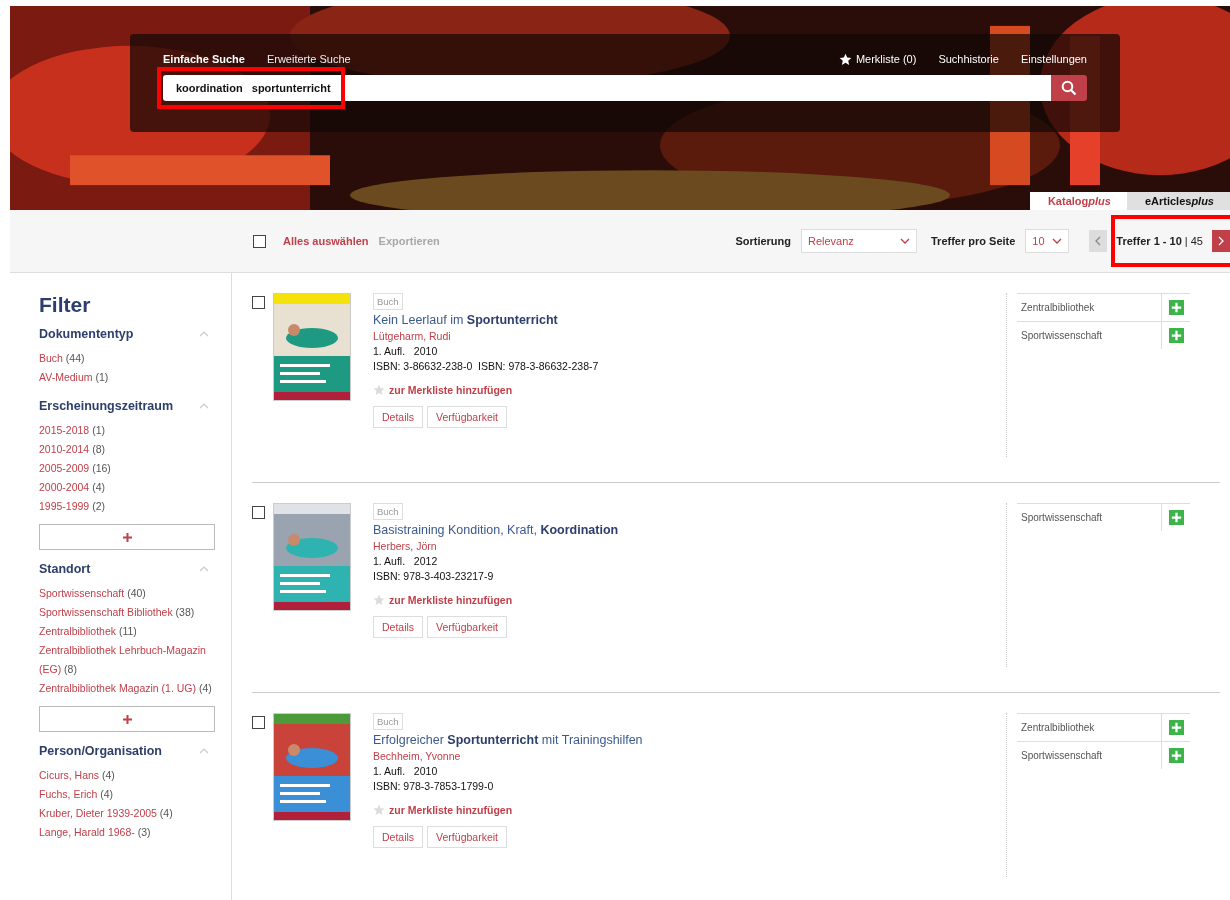 The image size is (1230, 900). Describe the element at coordinates (106, 406) in the screenshot. I see `filter-group-title: Erscheinungszeitraum` at that location.